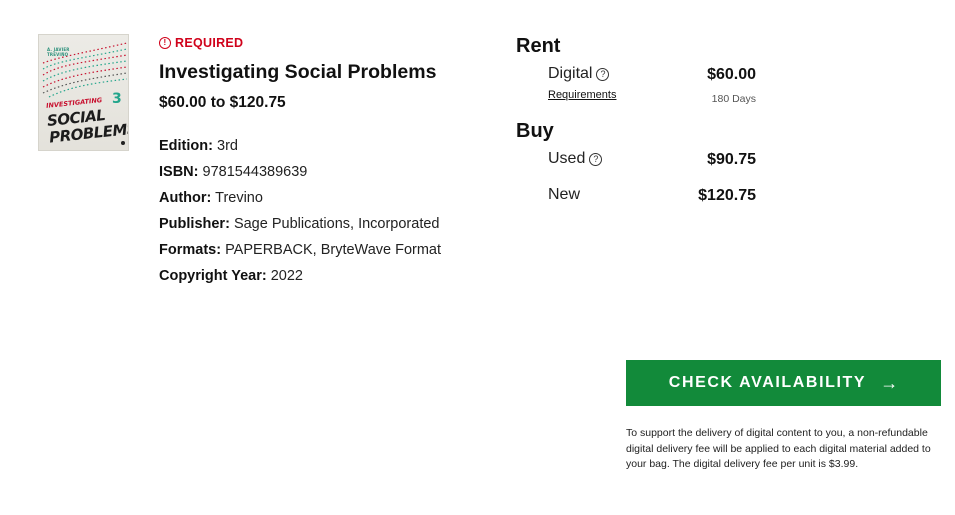  Describe the element at coordinates (567, 158) in the screenshot. I see `used-label: Used` at that location.